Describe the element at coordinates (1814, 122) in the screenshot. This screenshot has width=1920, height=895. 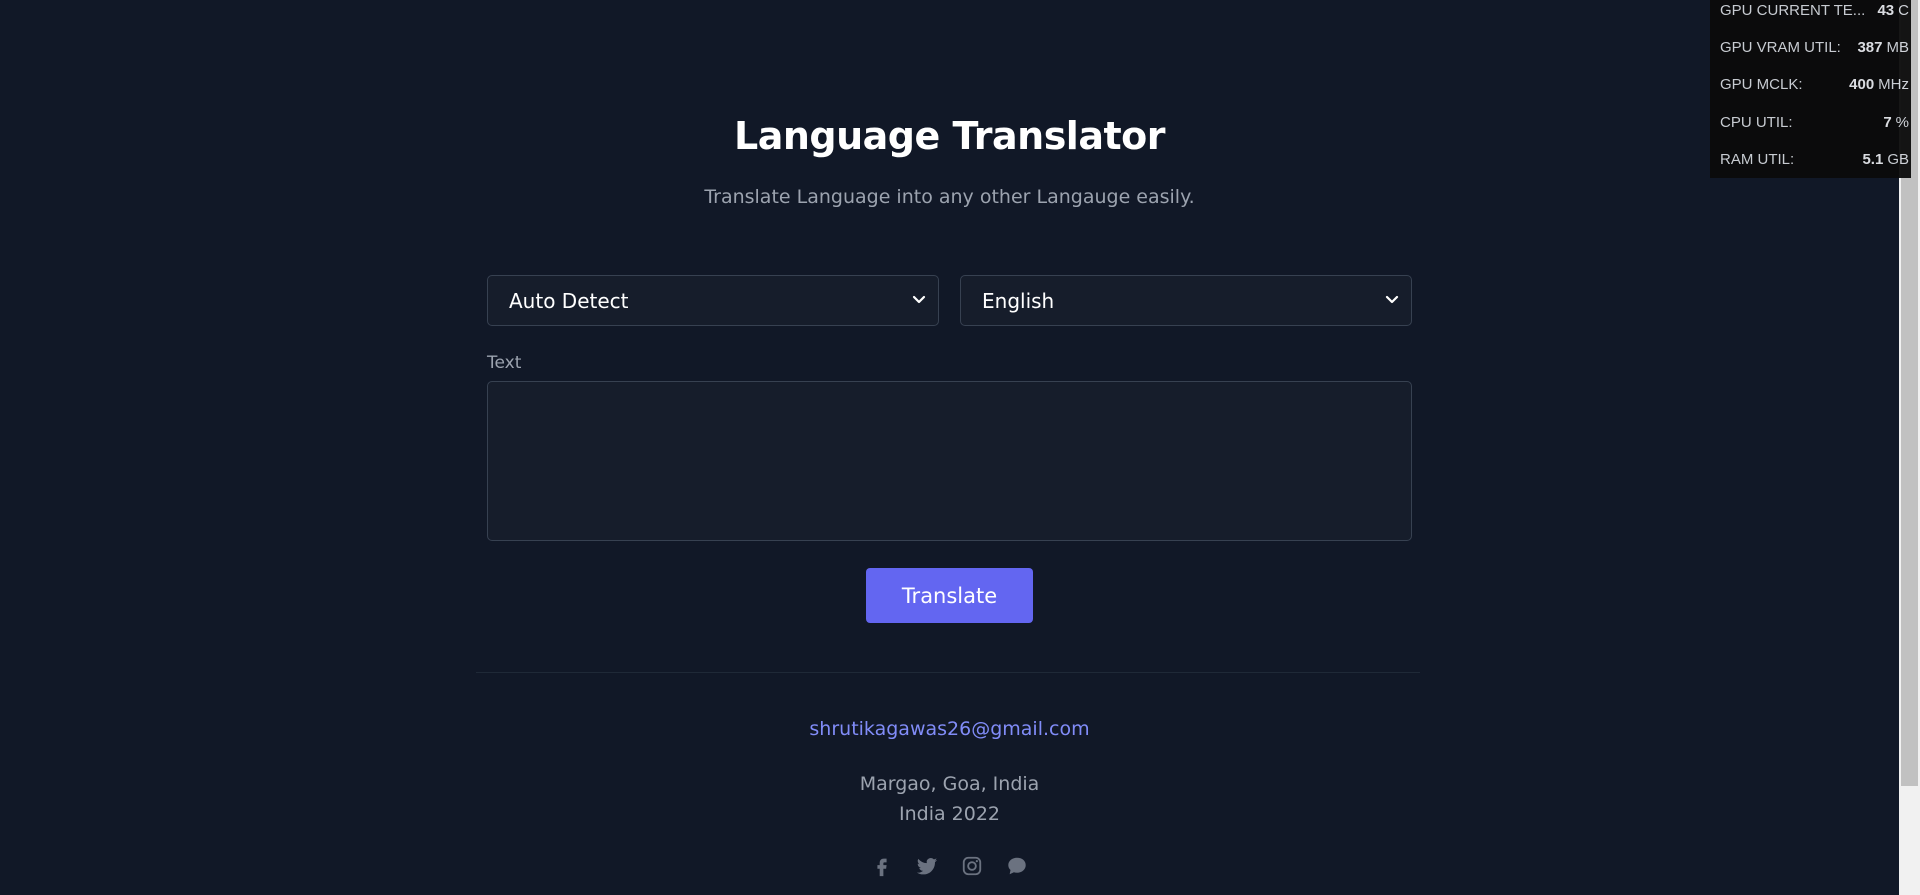
I see `monitor-row: CPU UTIL: 7 %` at that location.